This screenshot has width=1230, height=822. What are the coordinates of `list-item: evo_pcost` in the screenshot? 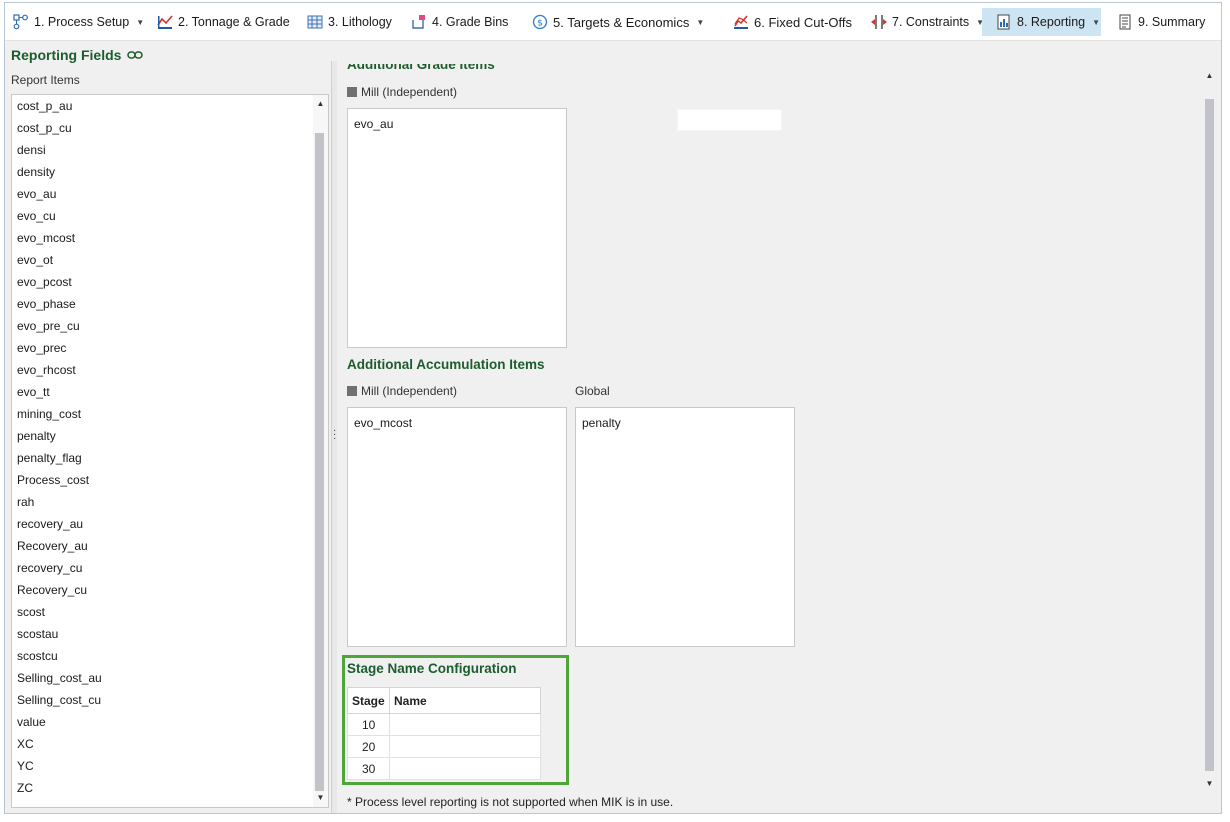 It's located at (162, 282).